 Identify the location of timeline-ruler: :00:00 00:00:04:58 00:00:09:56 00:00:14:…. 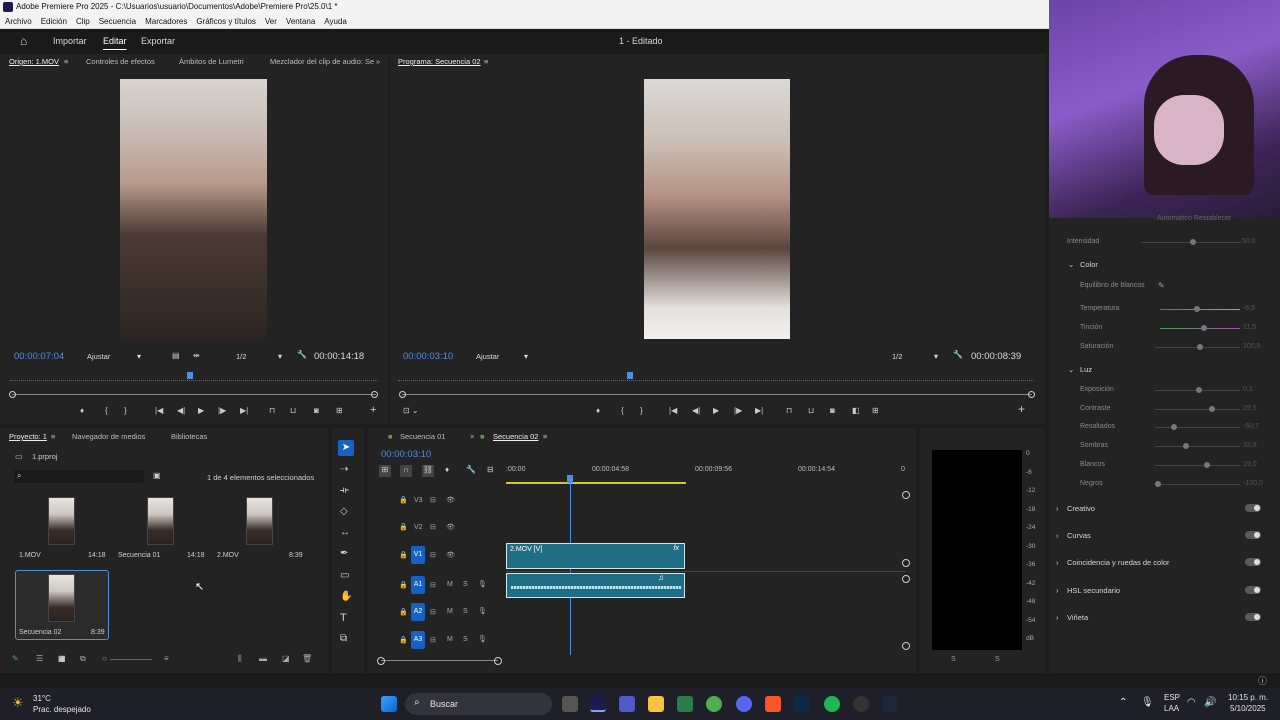
(706, 472).